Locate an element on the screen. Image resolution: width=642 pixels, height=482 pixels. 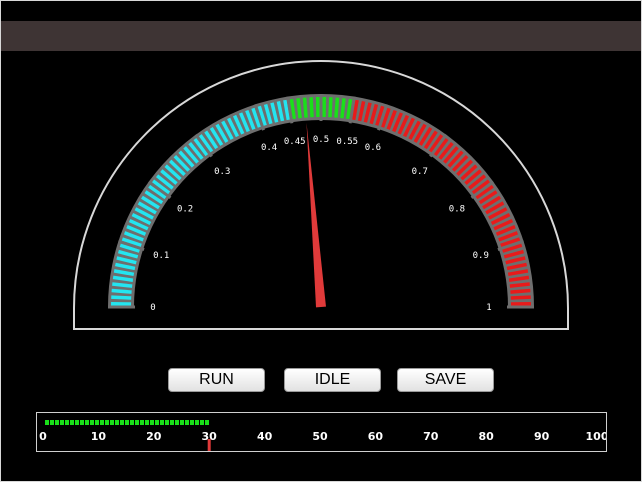
run-button: RUN is located at coordinates (216, 380).